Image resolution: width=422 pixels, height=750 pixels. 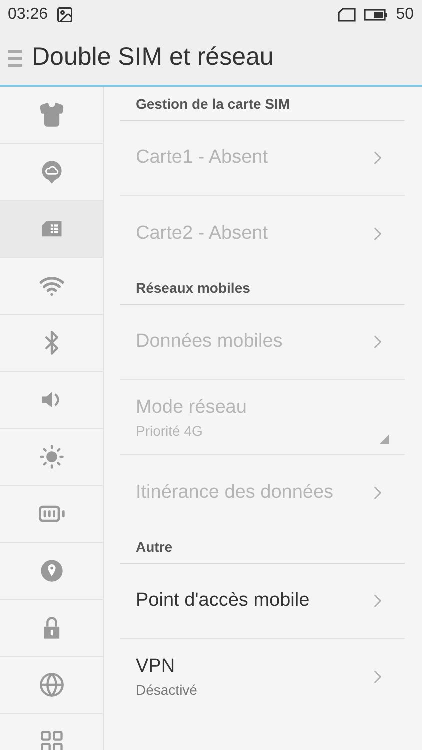 What do you see at coordinates (51, 739) in the screenshot?
I see `grid-icon` at bounding box center [51, 739].